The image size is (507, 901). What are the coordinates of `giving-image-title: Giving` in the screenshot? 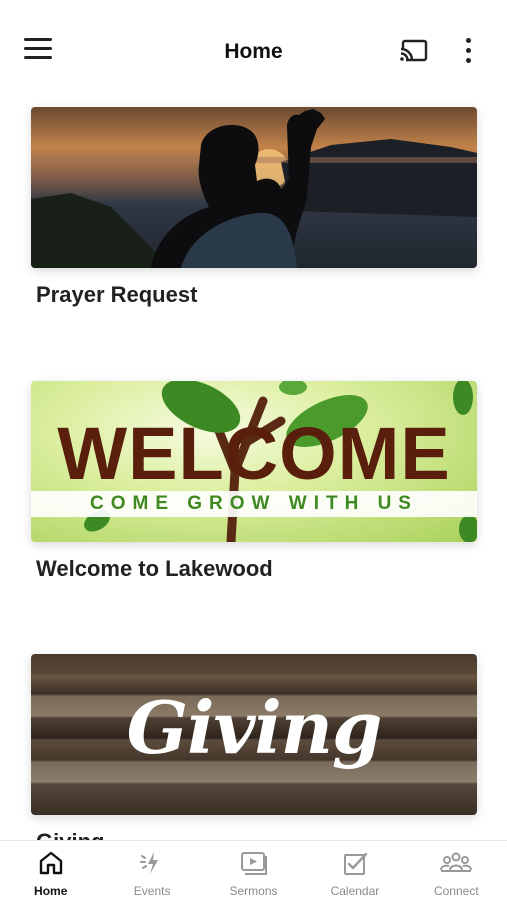 It's located at (254, 727).